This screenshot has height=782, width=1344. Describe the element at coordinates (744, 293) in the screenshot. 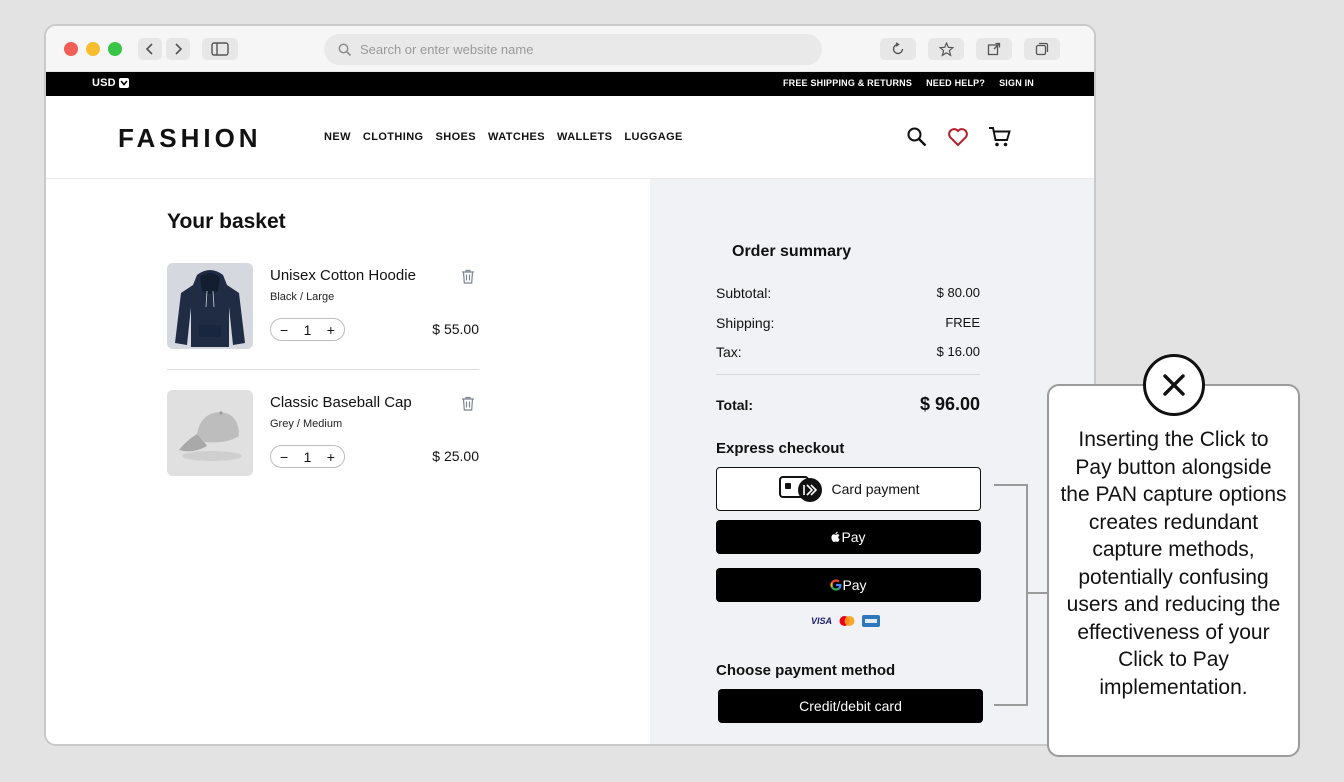

I see `subtotal-label: Subtotal:` at that location.